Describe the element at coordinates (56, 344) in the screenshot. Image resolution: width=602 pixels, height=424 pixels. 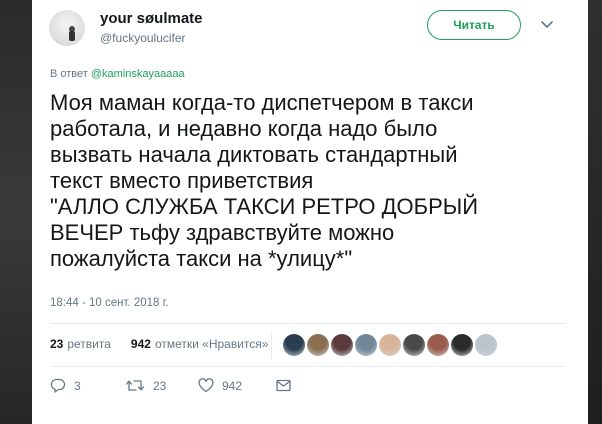
I see `retweets-count: 23` at that location.